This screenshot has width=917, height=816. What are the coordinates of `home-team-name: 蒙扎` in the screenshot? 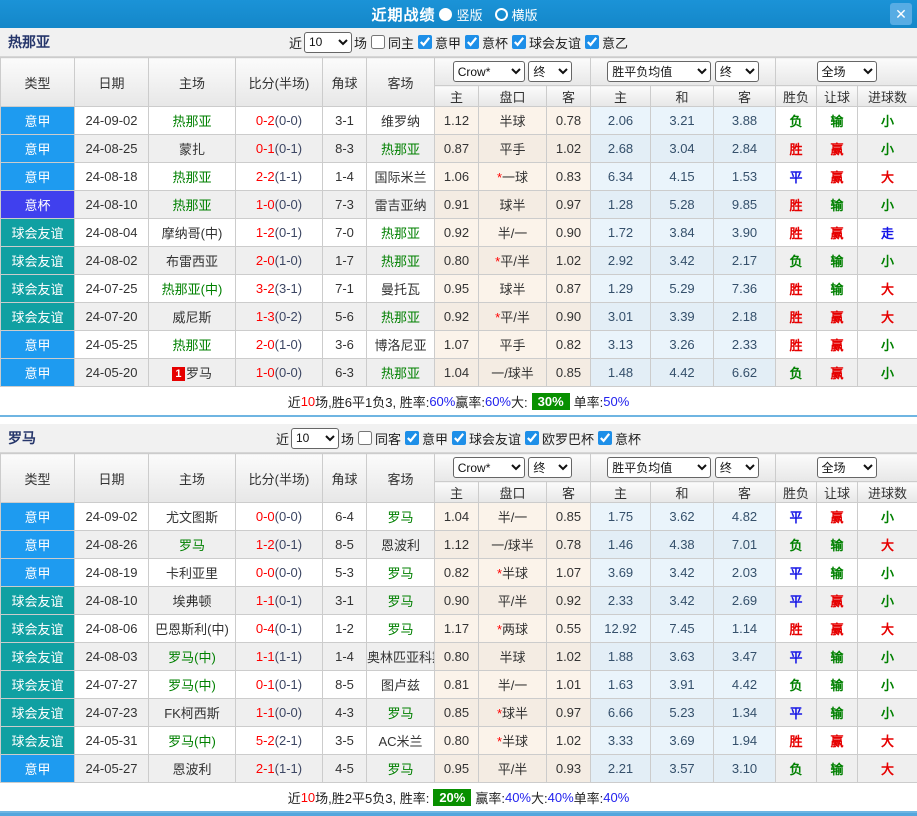 It's located at (192, 149).